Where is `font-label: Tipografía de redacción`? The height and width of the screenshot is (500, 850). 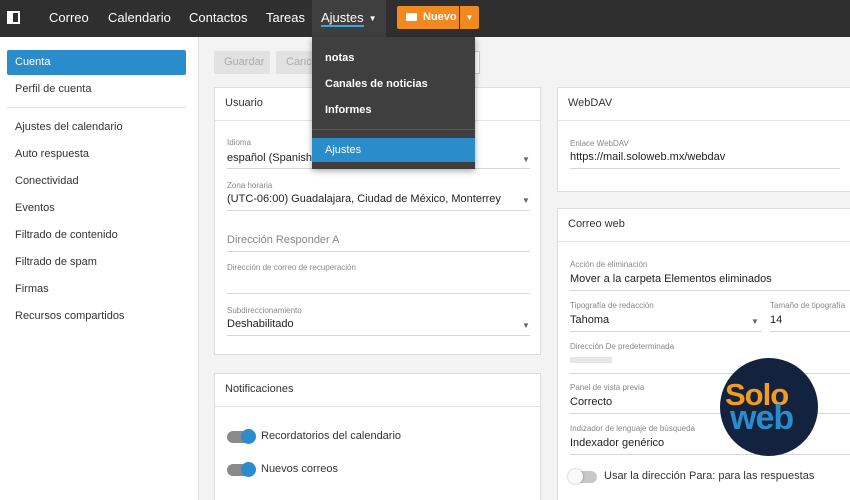 font-label: Tipografía de redacción is located at coordinates (612, 305).